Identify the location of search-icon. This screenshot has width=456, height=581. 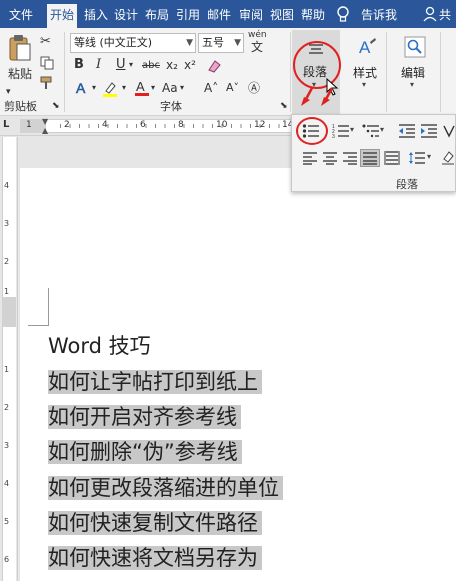
(415, 47).